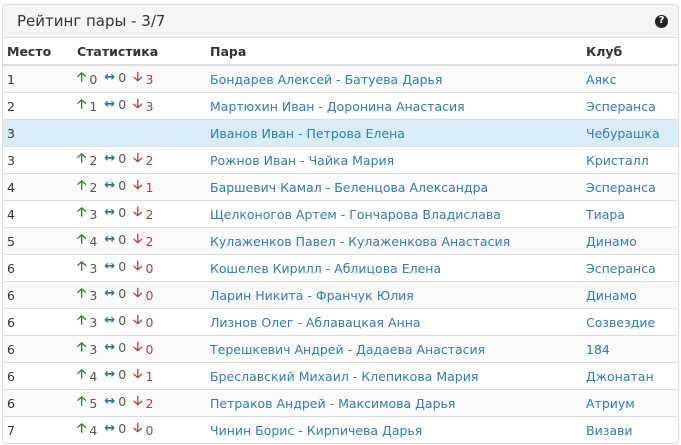 This screenshot has width=681, height=445. Describe the element at coordinates (38, 52) in the screenshot. I see `col-header-place: Место` at that location.